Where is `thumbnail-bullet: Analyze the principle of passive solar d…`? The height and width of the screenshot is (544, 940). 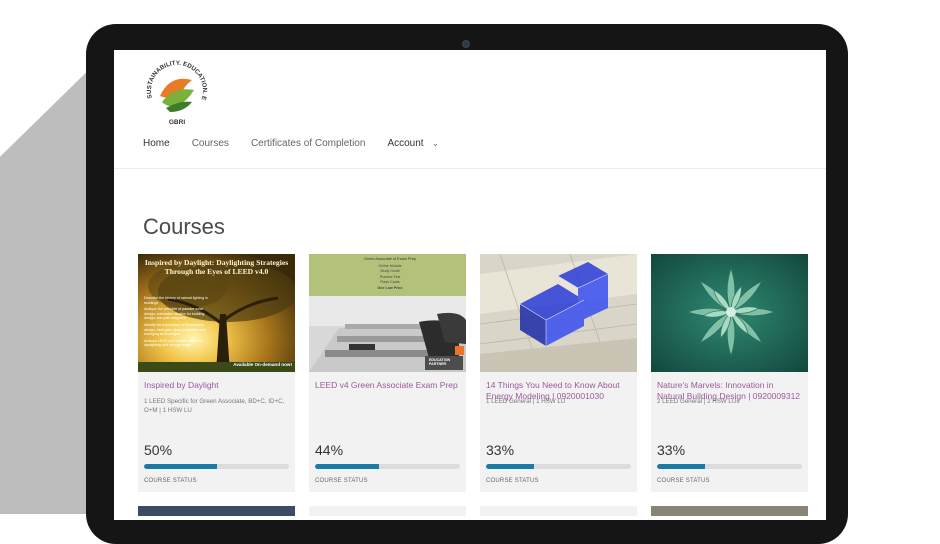 thumbnail-bullet: Analyze the principle of passive solar d… is located at coordinates (174, 314).